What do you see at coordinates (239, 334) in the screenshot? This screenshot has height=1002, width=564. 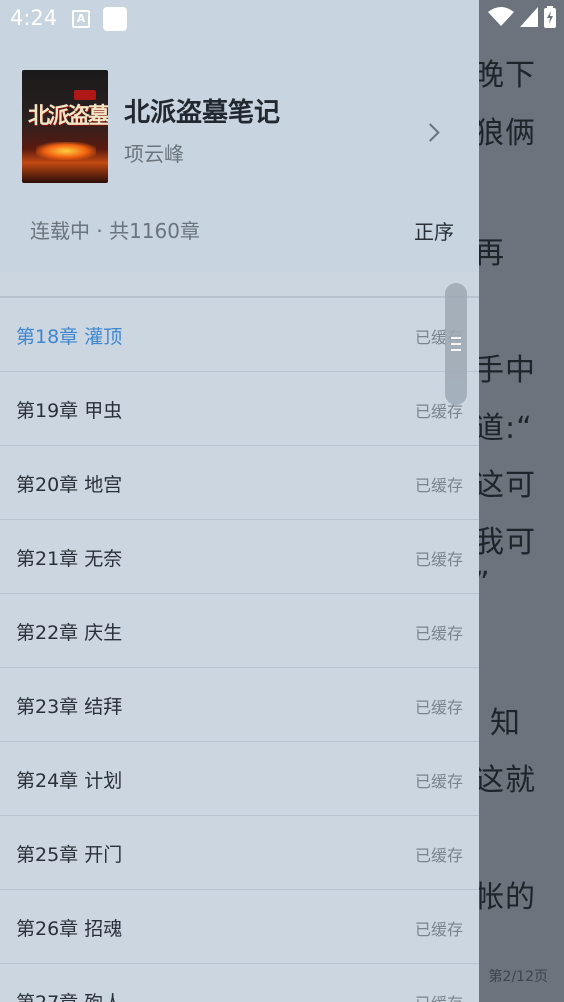 I see `chapter-row: 第18章 灌顶 已缓存` at bounding box center [239, 334].